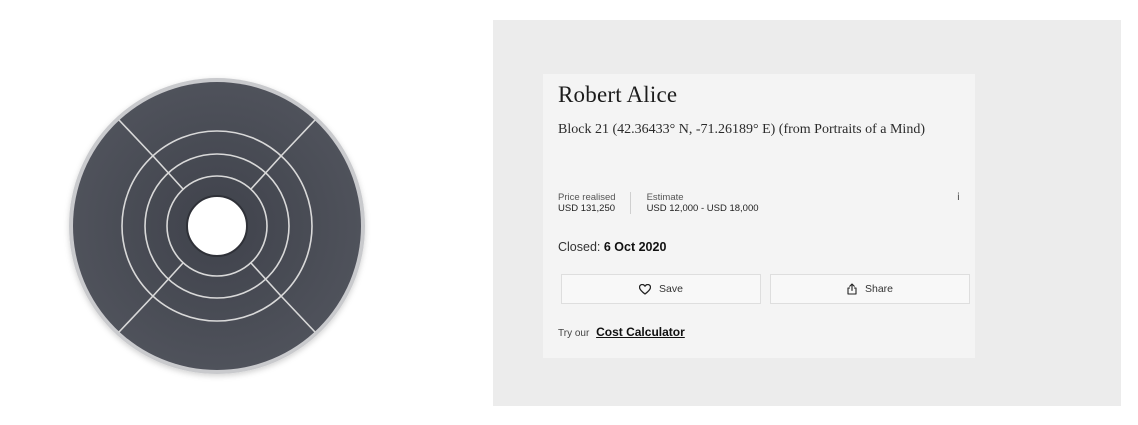 This screenshot has height=425, width=1138. What do you see at coordinates (645, 289) in the screenshot?
I see `heart-icon` at bounding box center [645, 289].